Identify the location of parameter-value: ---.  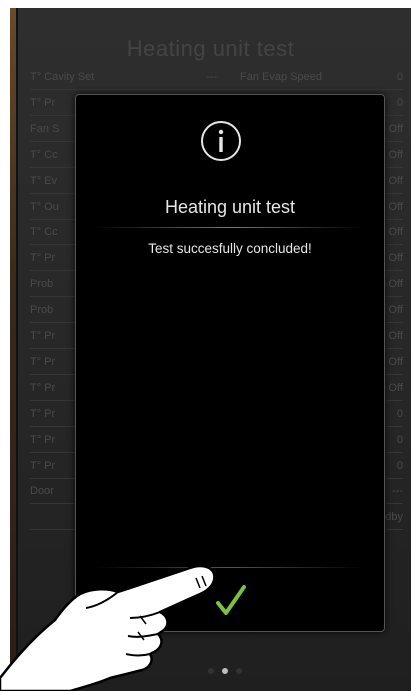
(397, 491).